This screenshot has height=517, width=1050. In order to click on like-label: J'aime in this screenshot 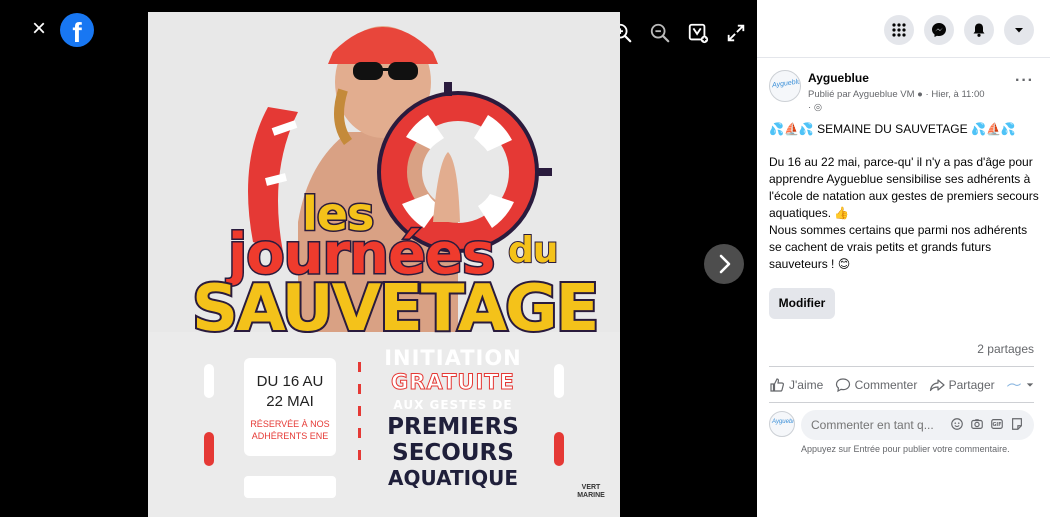, I will do `click(806, 385)`.